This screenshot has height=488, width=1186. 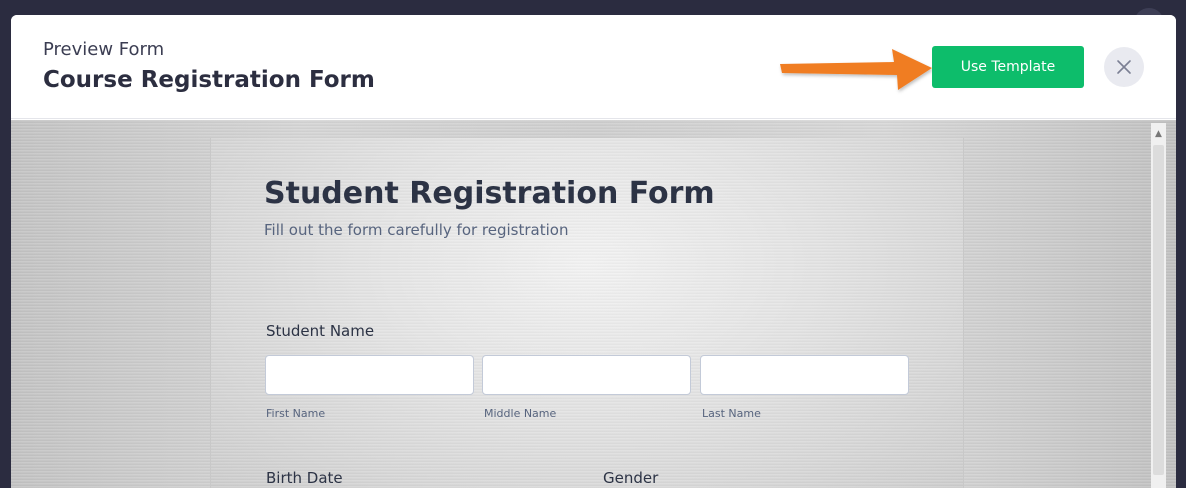 I want to click on middle-name-sublabel: Middle Name, so click(x=520, y=413).